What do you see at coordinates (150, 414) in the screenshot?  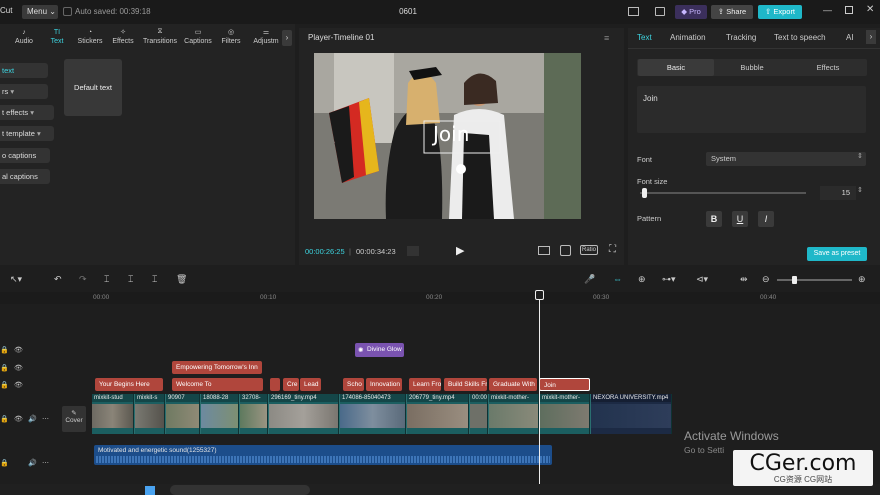 I see `video-clip: mixkit-s` at bounding box center [150, 414].